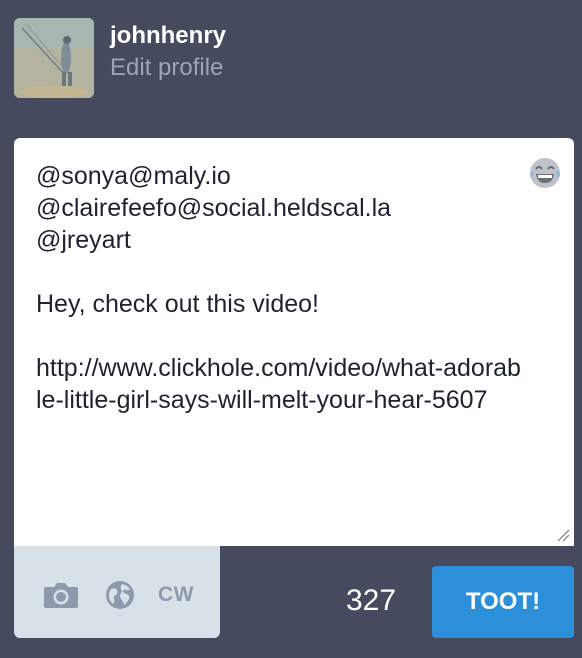 The image size is (582, 658). Describe the element at coordinates (371, 600) in the screenshot. I see `character-counter: 327` at that location.